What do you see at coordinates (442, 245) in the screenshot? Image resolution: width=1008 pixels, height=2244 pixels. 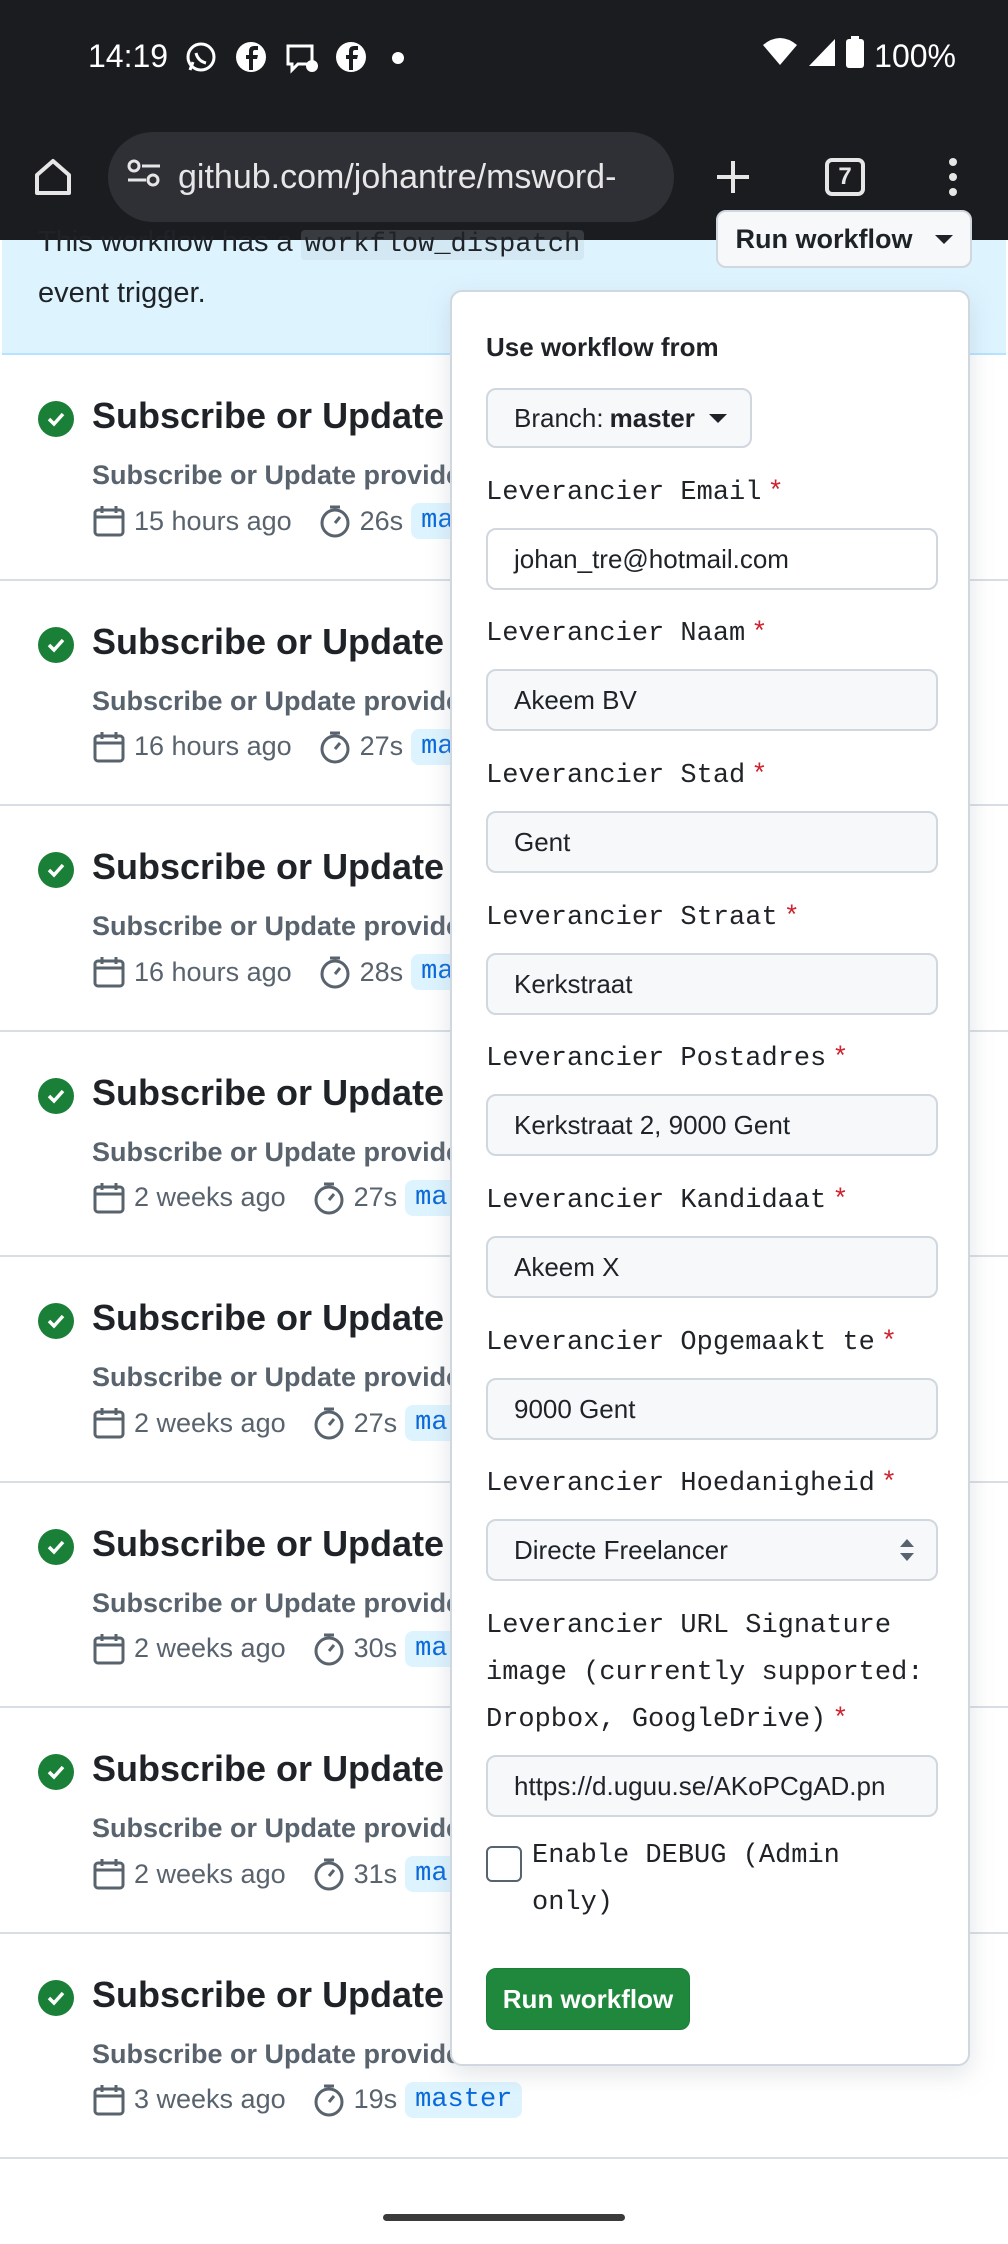 I see `banner-code: workflow_dispatch` at bounding box center [442, 245].